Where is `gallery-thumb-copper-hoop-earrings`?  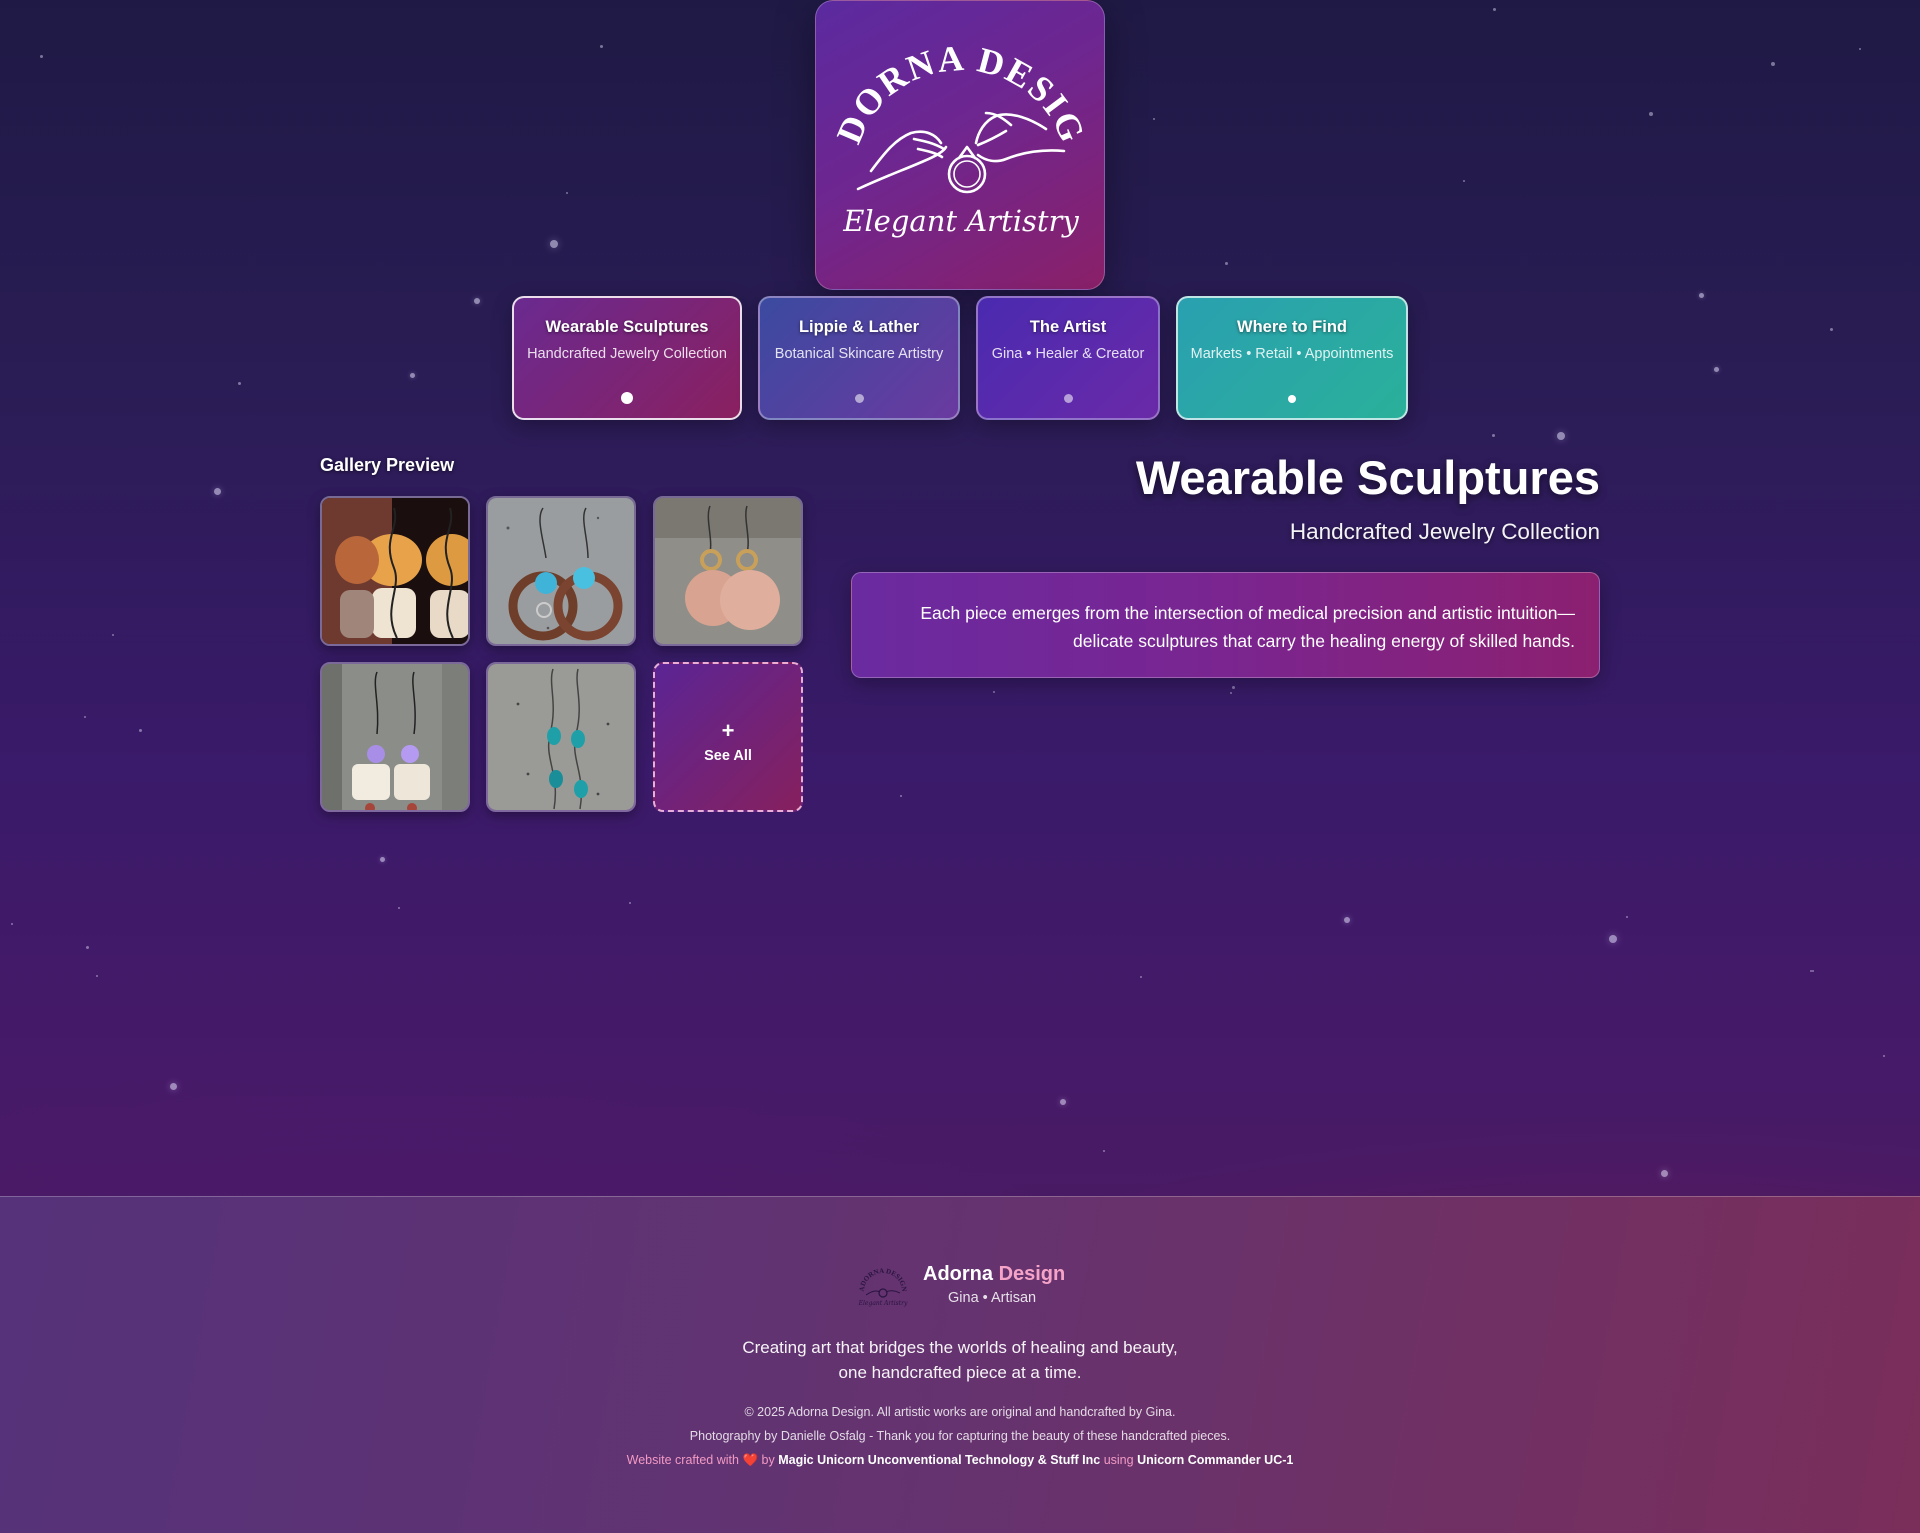 gallery-thumb-copper-hoop-earrings is located at coordinates (561, 571).